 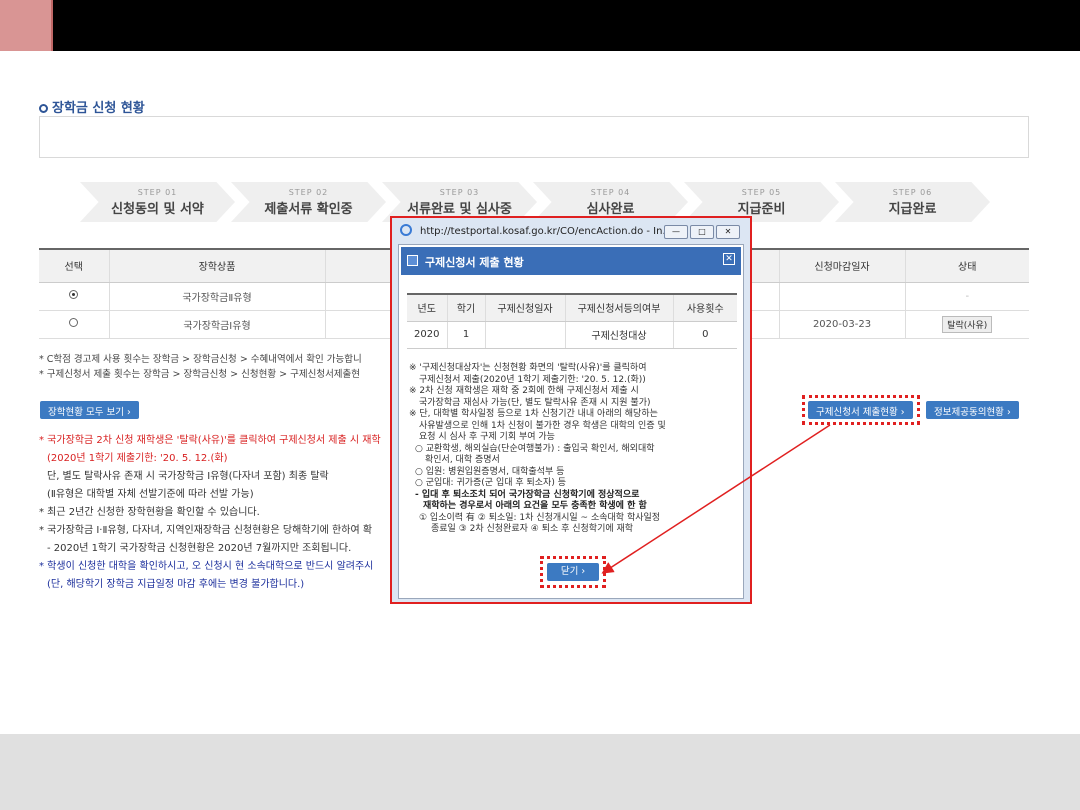 What do you see at coordinates (912, 202) in the screenshot?
I see `step-6: STEP 06 지급완료` at bounding box center [912, 202].